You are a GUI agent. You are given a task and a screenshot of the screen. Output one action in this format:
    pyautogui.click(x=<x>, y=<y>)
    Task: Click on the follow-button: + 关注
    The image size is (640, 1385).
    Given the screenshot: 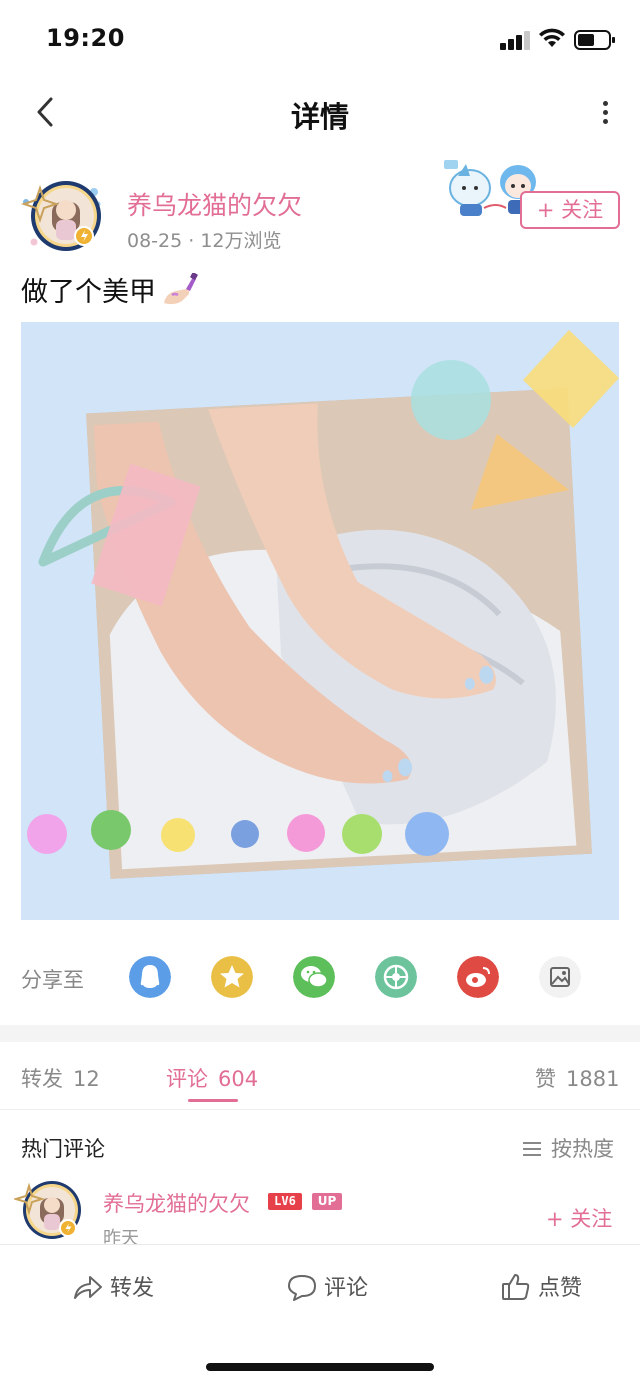 What is the action you would take?
    pyautogui.click(x=570, y=210)
    